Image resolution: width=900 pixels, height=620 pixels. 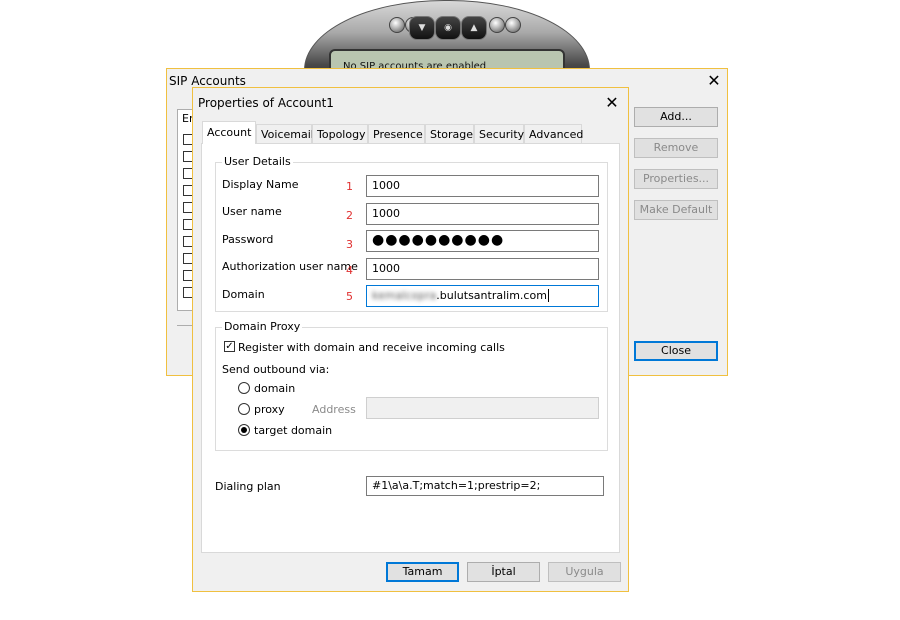 What do you see at coordinates (262, 326) in the screenshot?
I see `domain-proxy-legend: Domain Proxy` at bounding box center [262, 326].